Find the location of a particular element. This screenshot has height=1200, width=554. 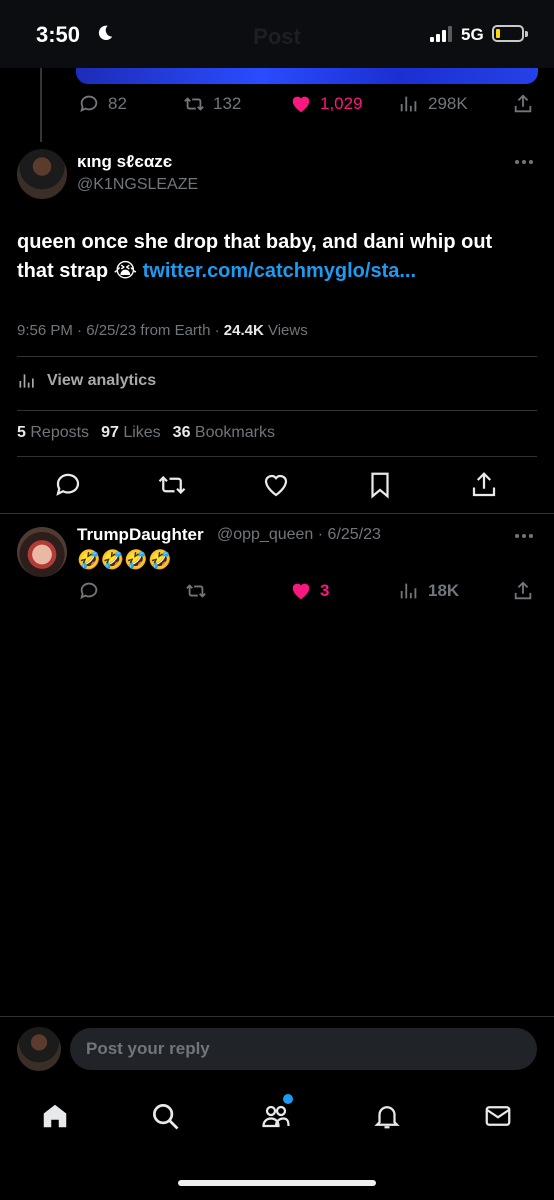

nav-home is located at coordinates (55, 1116).